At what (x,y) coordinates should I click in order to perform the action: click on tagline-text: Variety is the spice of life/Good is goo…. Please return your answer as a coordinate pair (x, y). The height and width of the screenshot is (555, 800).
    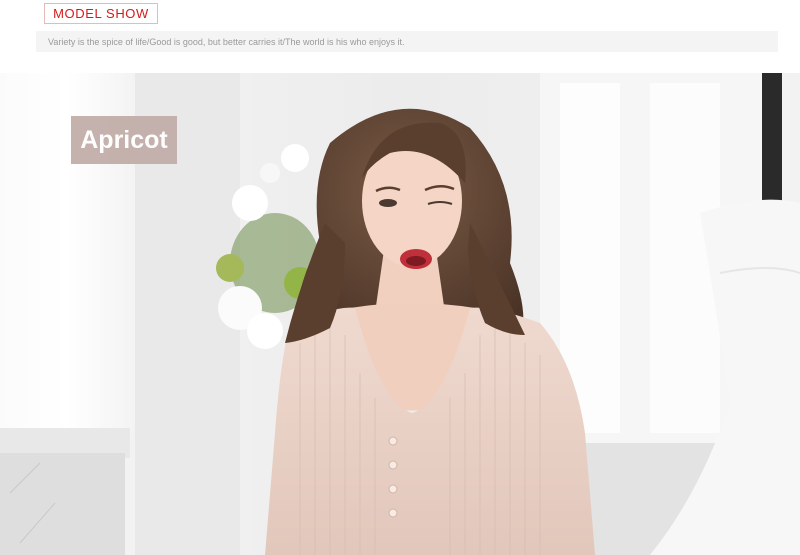
    Looking at the image, I should click on (226, 41).